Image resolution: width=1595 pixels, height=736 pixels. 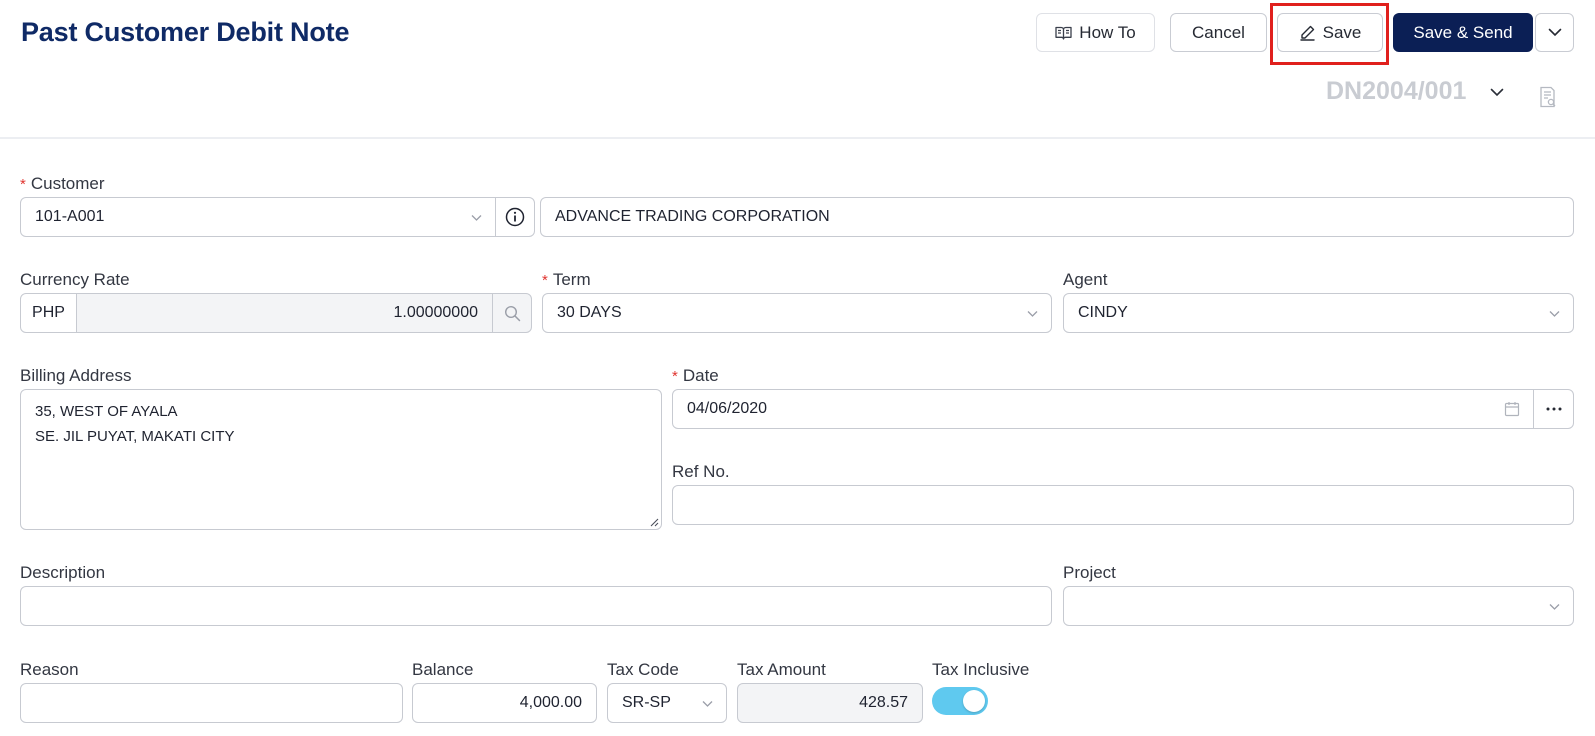 I want to click on save-button: Save, so click(x=1330, y=32).